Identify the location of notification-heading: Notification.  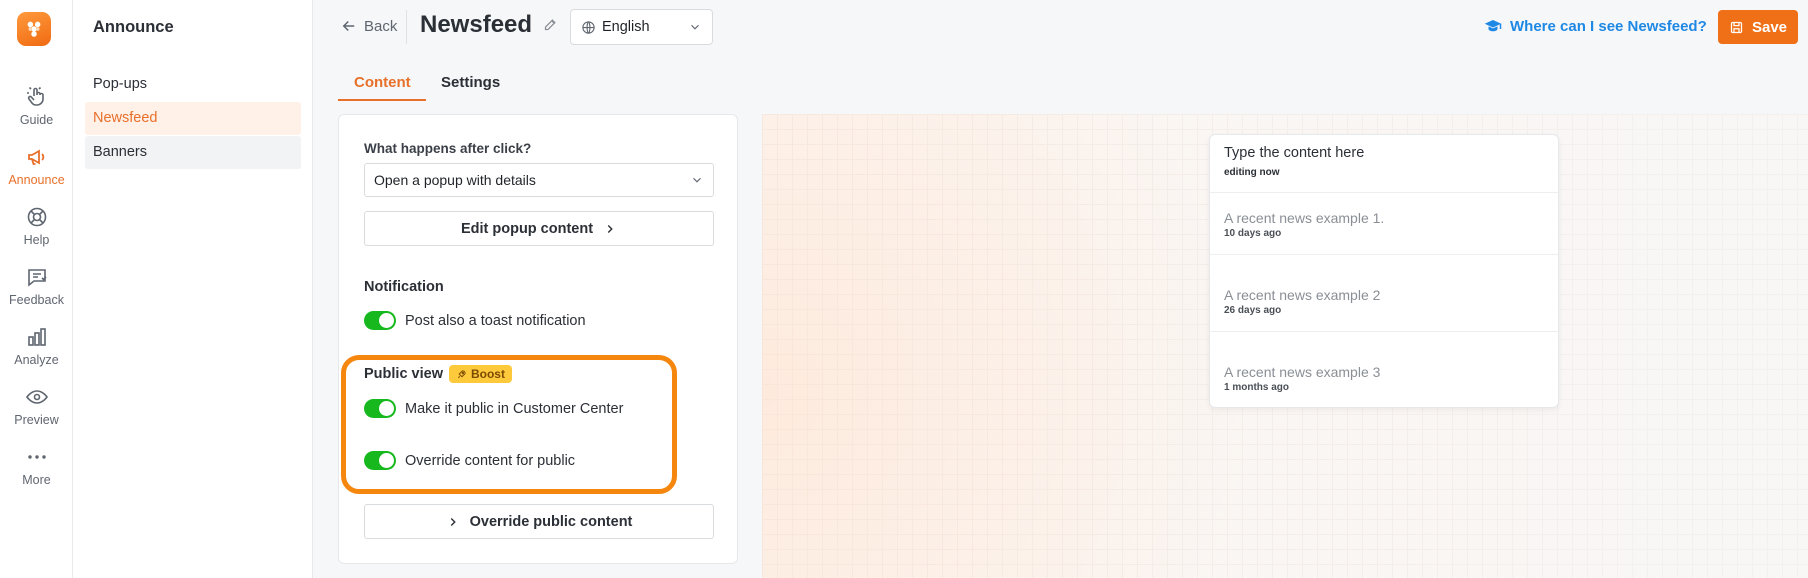
(404, 287).